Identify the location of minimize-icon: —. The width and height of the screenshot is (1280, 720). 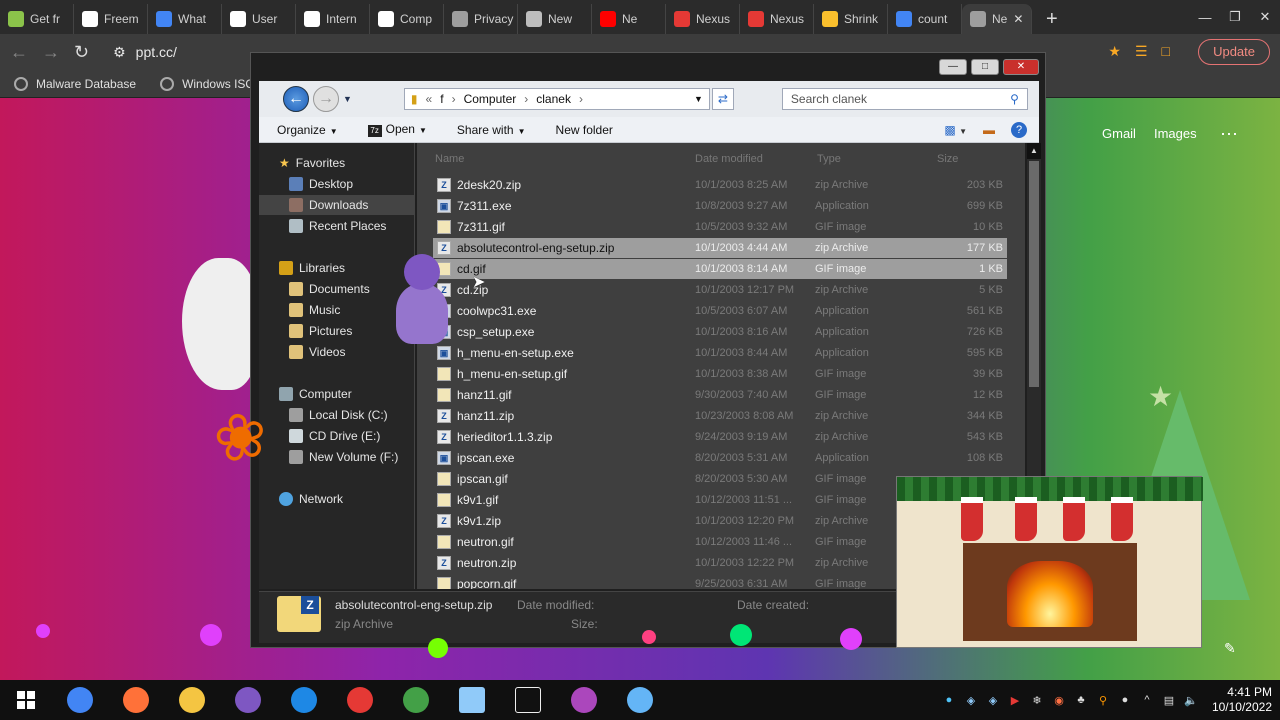
(1205, 17).